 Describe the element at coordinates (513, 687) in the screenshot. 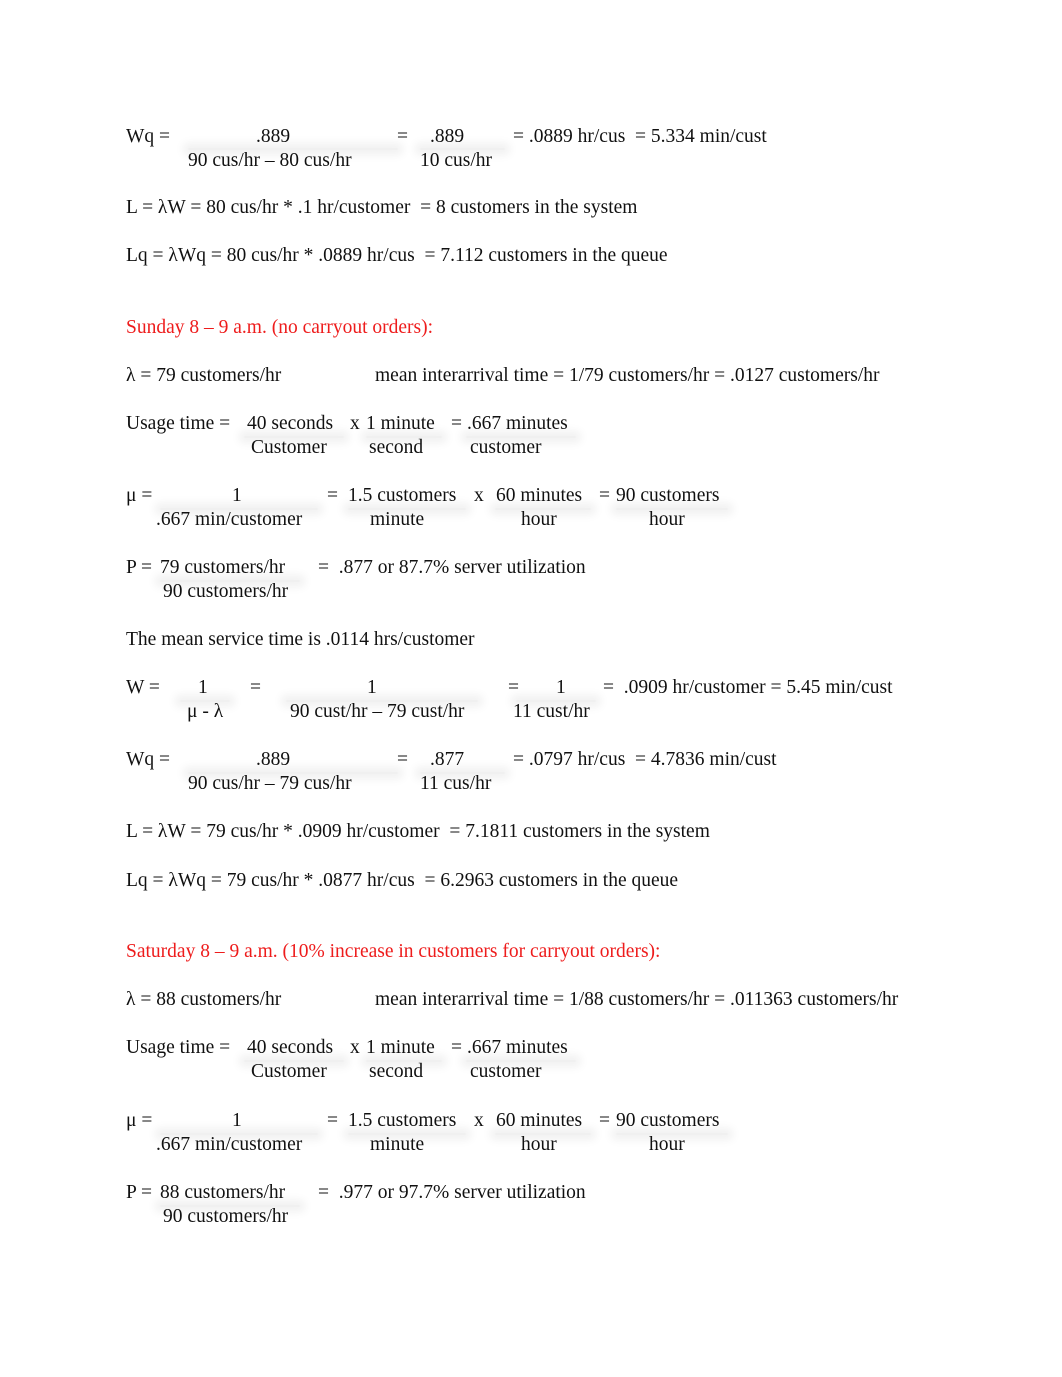

I see `w-equals-2: =` at that location.